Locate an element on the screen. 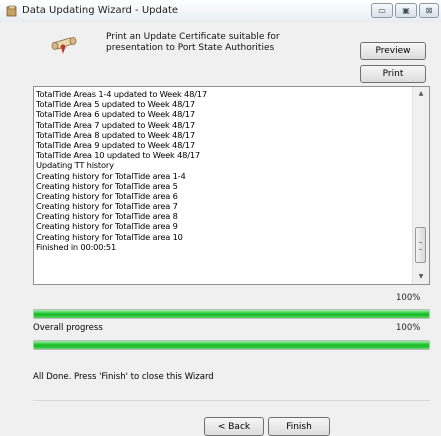  close-icon: ⊠ is located at coordinates (429, 10).